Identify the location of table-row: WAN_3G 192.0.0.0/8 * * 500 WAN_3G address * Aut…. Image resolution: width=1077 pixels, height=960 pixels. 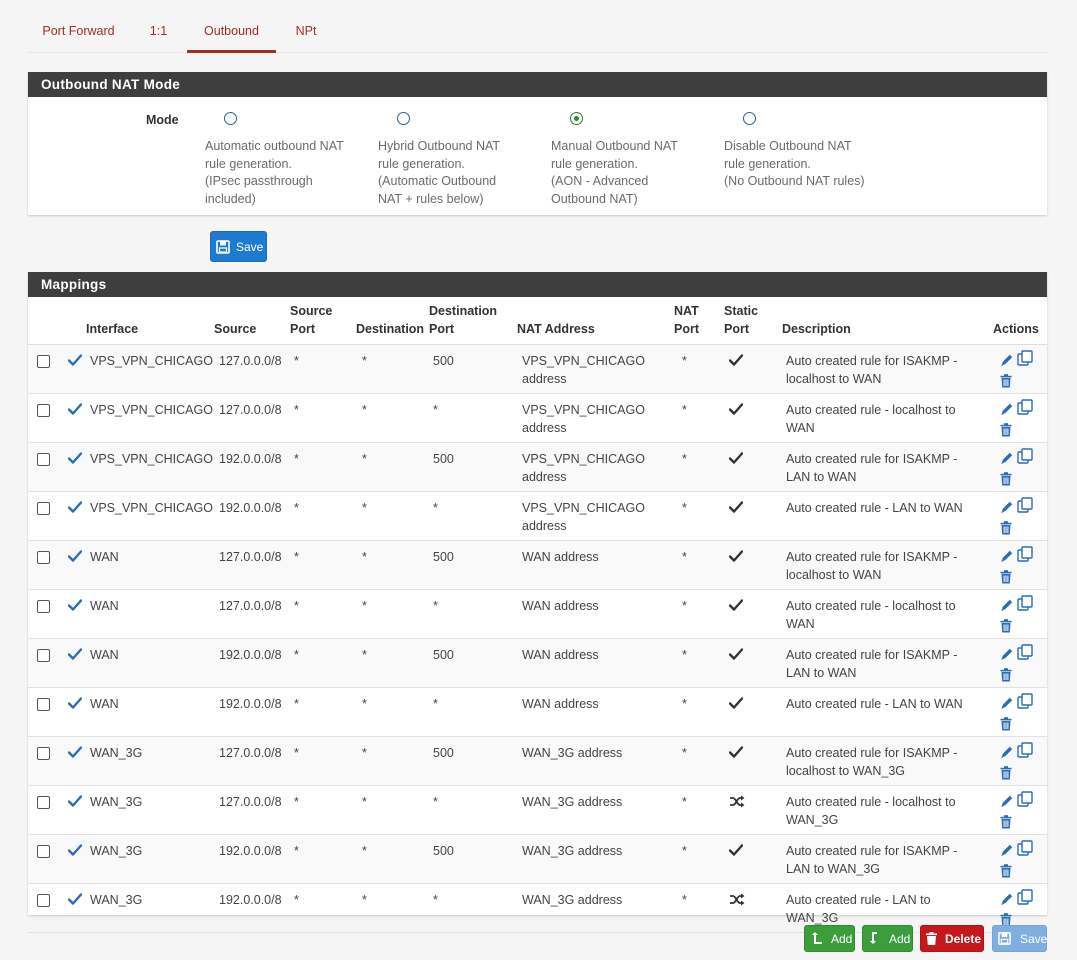
(537, 859).